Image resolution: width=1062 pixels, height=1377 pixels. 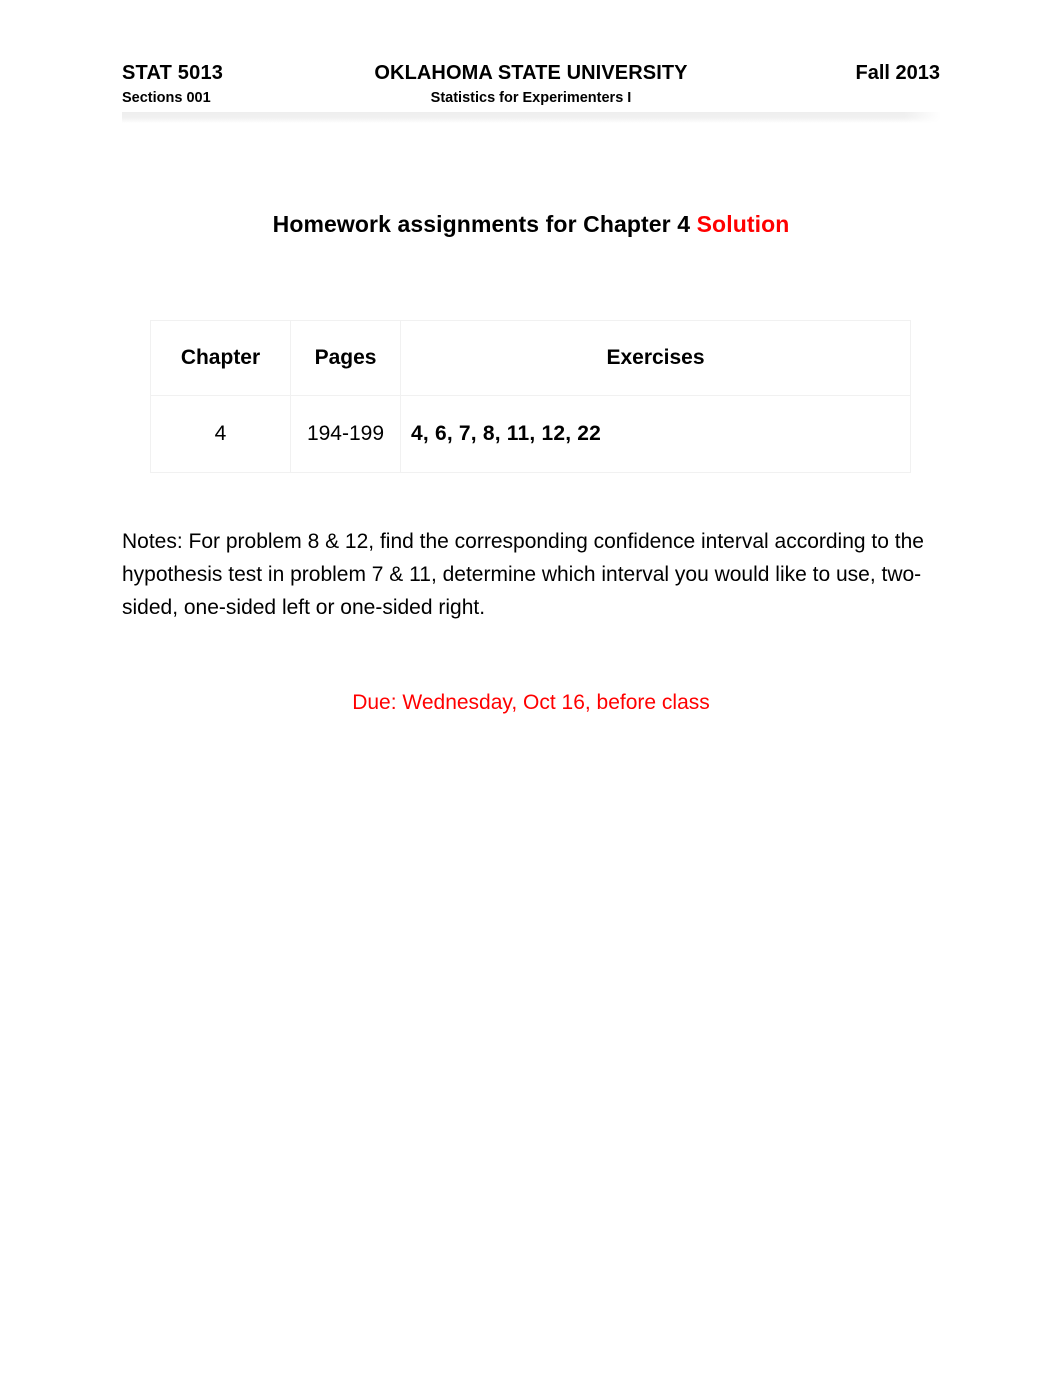 I want to click on header-divider, so click(x=534, y=117).